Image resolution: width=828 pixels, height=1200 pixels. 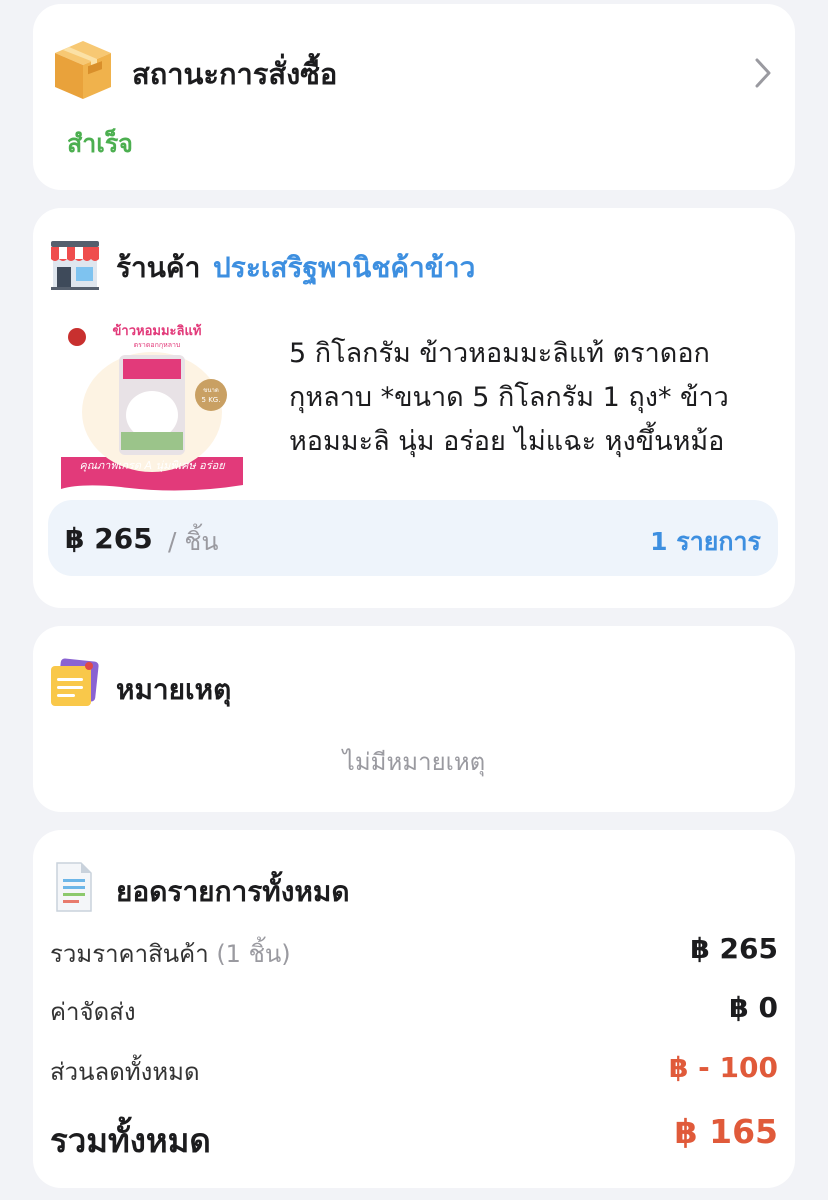 What do you see at coordinates (130, 1140) in the screenshot?
I see `grand-total-label: รวมทั้งหมด` at bounding box center [130, 1140].